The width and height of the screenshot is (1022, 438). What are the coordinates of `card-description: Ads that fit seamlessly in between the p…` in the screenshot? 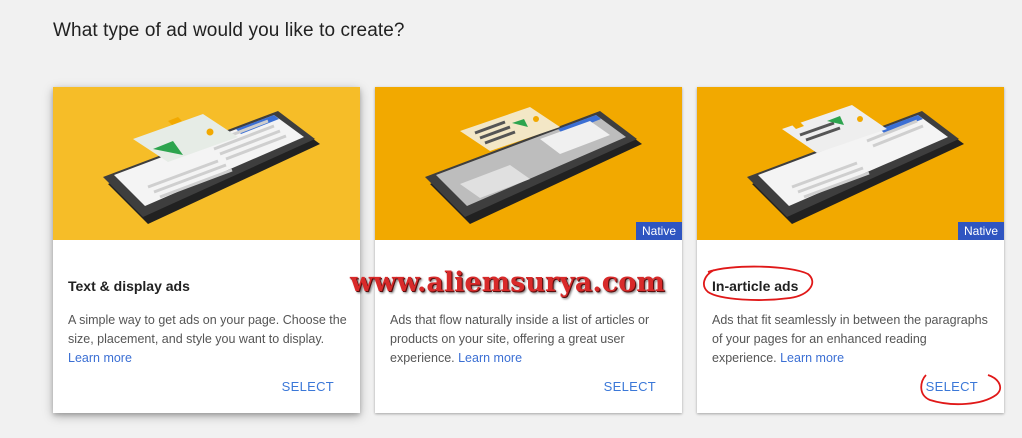 It's located at (852, 339).